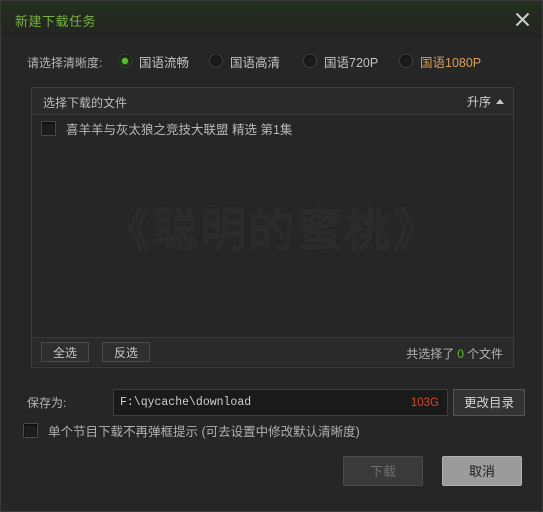 This screenshot has width=543, height=512. I want to click on quality-option-label: 国语1080P, so click(451, 62).